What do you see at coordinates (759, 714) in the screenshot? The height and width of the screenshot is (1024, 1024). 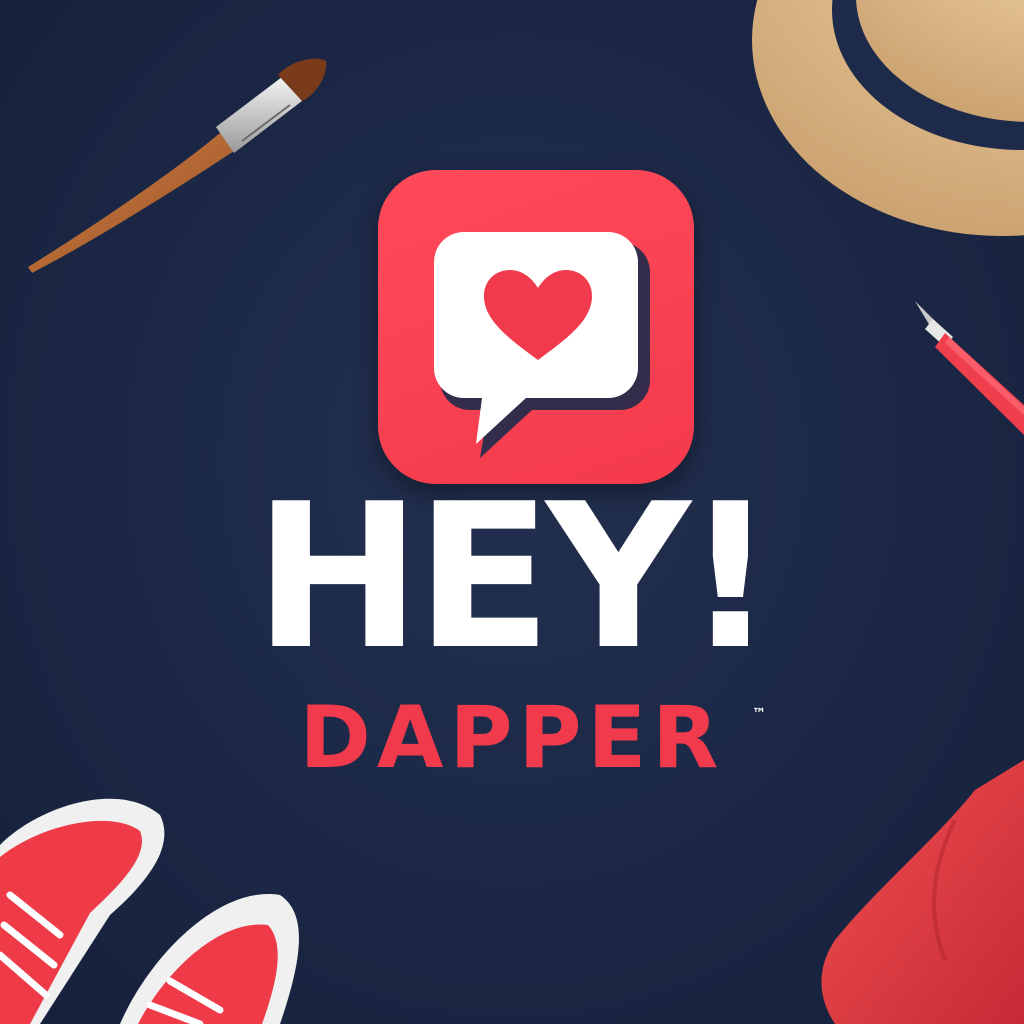 I see `trademark-symbol: ™` at bounding box center [759, 714].